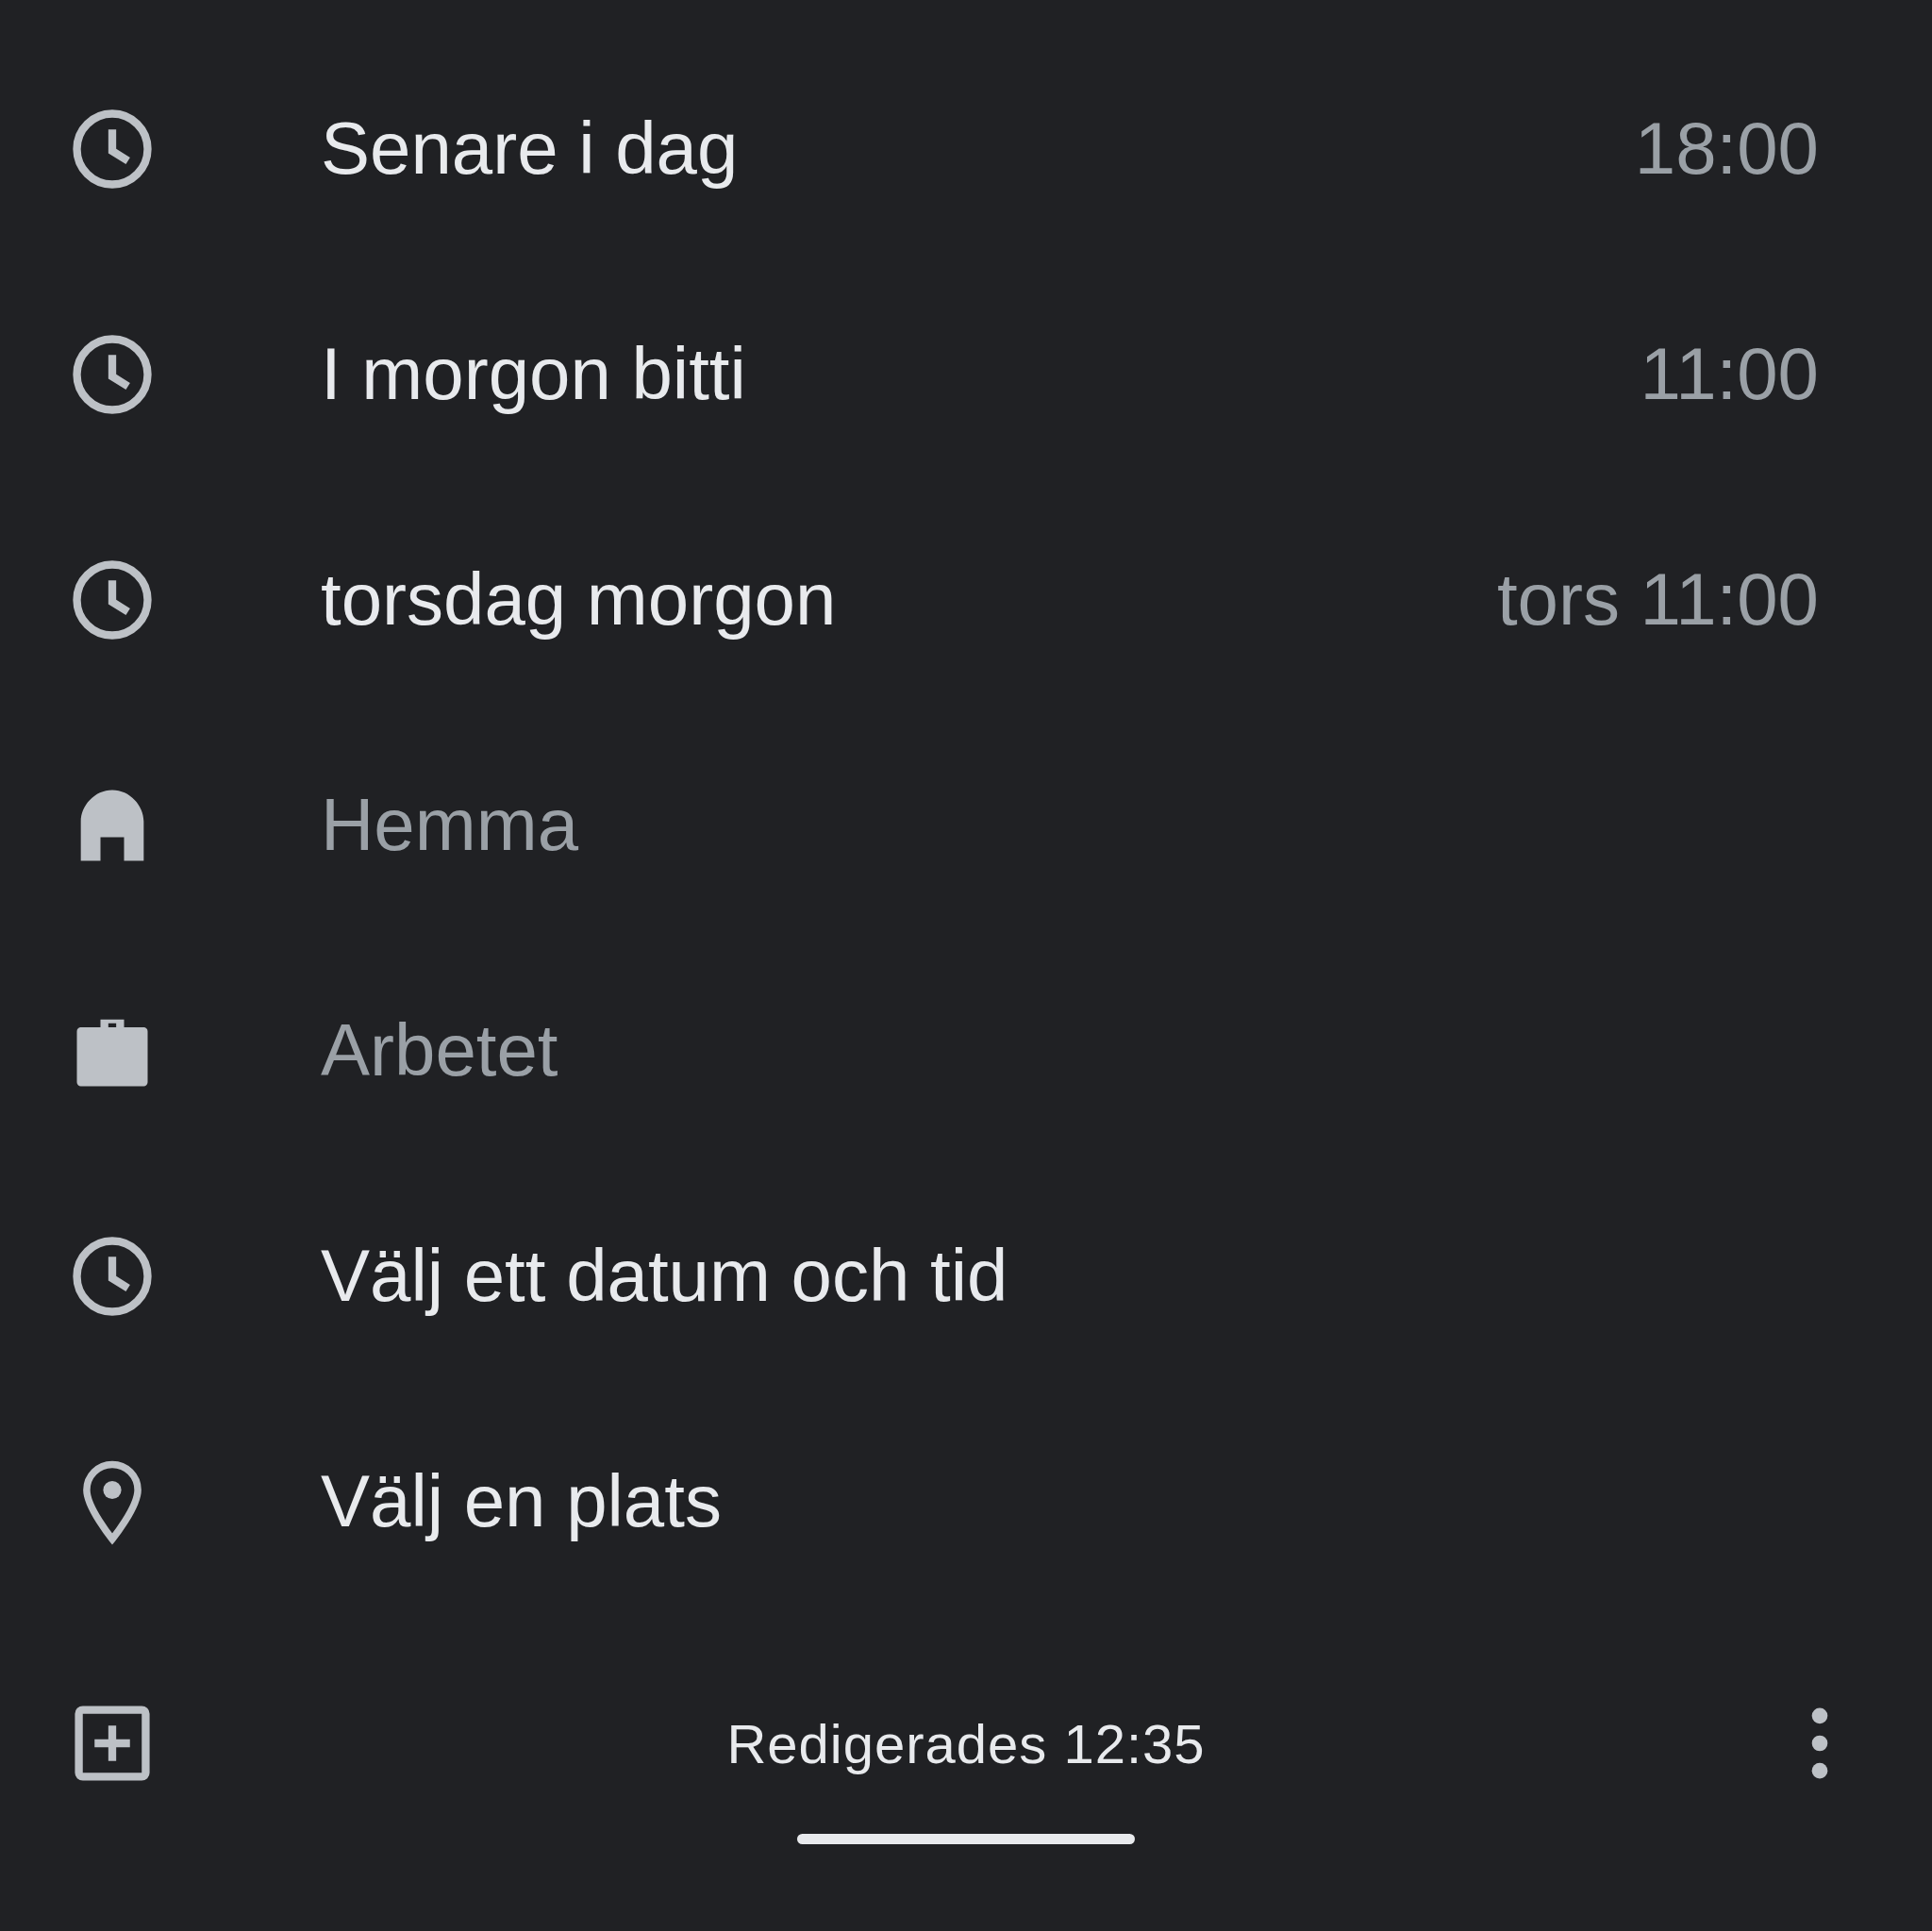 The image size is (1932, 1931). What do you see at coordinates (966, 1743) in the screenshot?
I see `edited-status: Redigerades 12:35` at bounding box center [966, 1743].